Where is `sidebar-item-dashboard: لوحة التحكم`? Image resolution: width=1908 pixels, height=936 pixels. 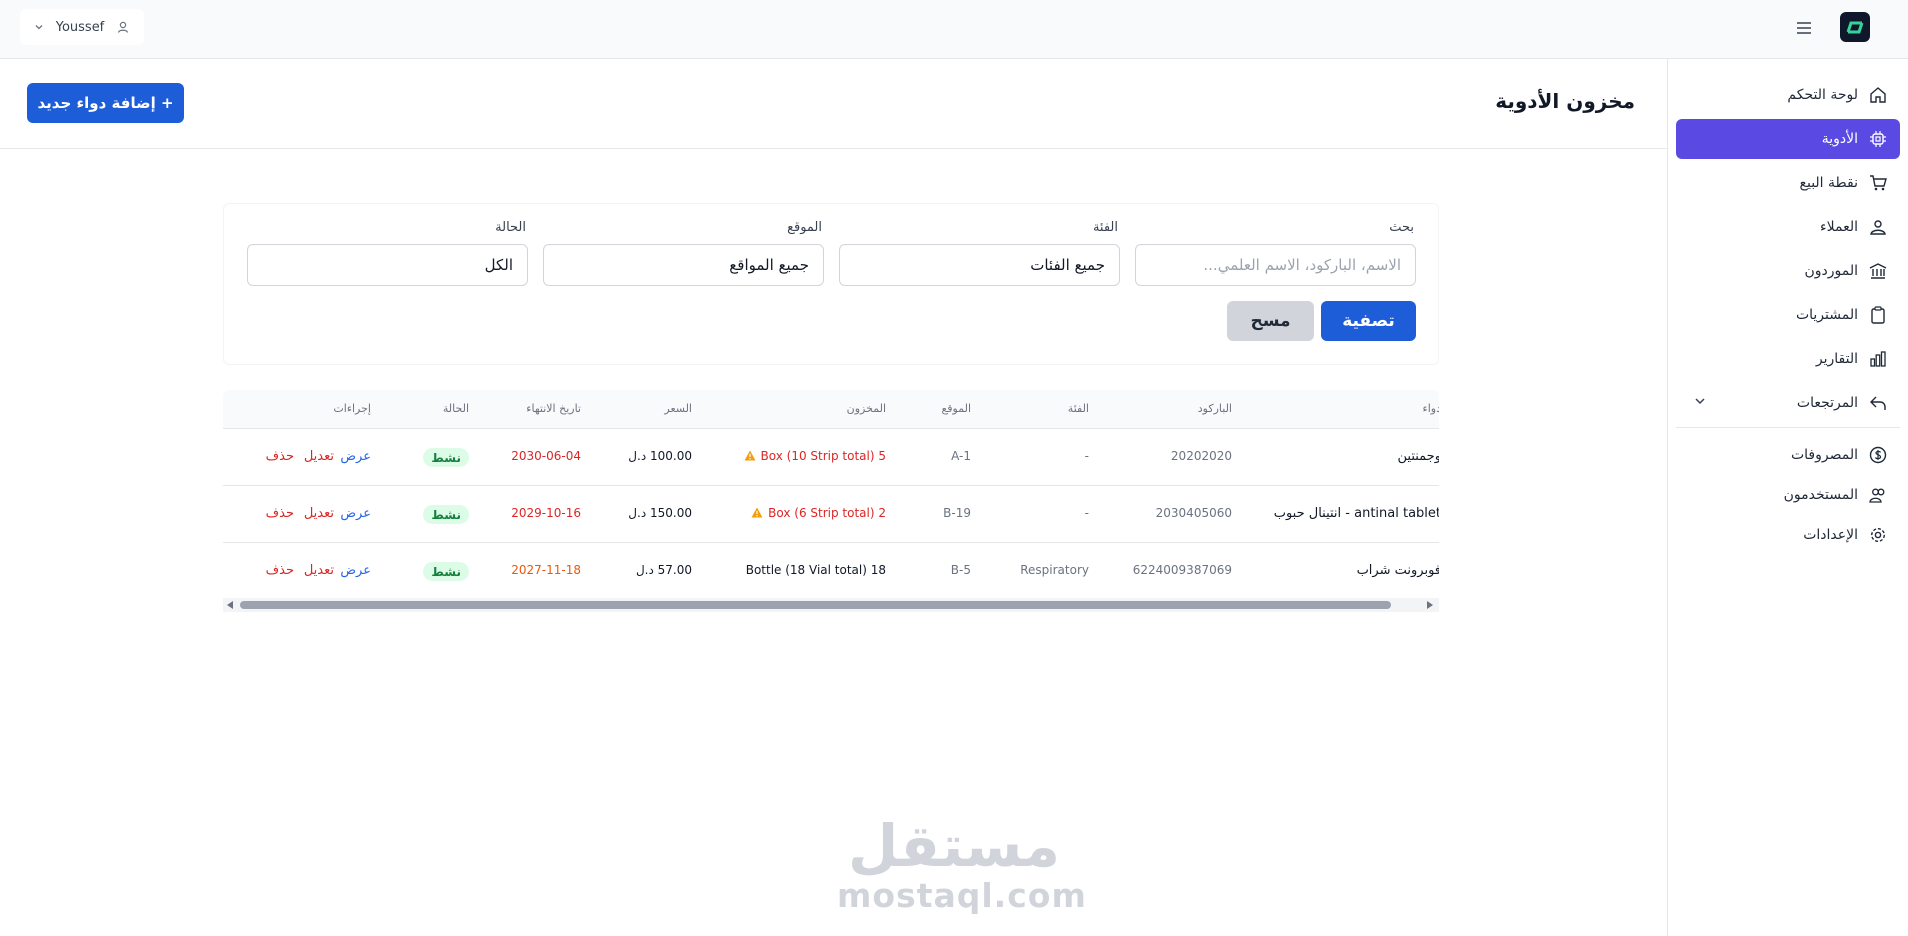 sidebar-item-dashboard: لوحة التحكم is located at coordinates (1788, 95).